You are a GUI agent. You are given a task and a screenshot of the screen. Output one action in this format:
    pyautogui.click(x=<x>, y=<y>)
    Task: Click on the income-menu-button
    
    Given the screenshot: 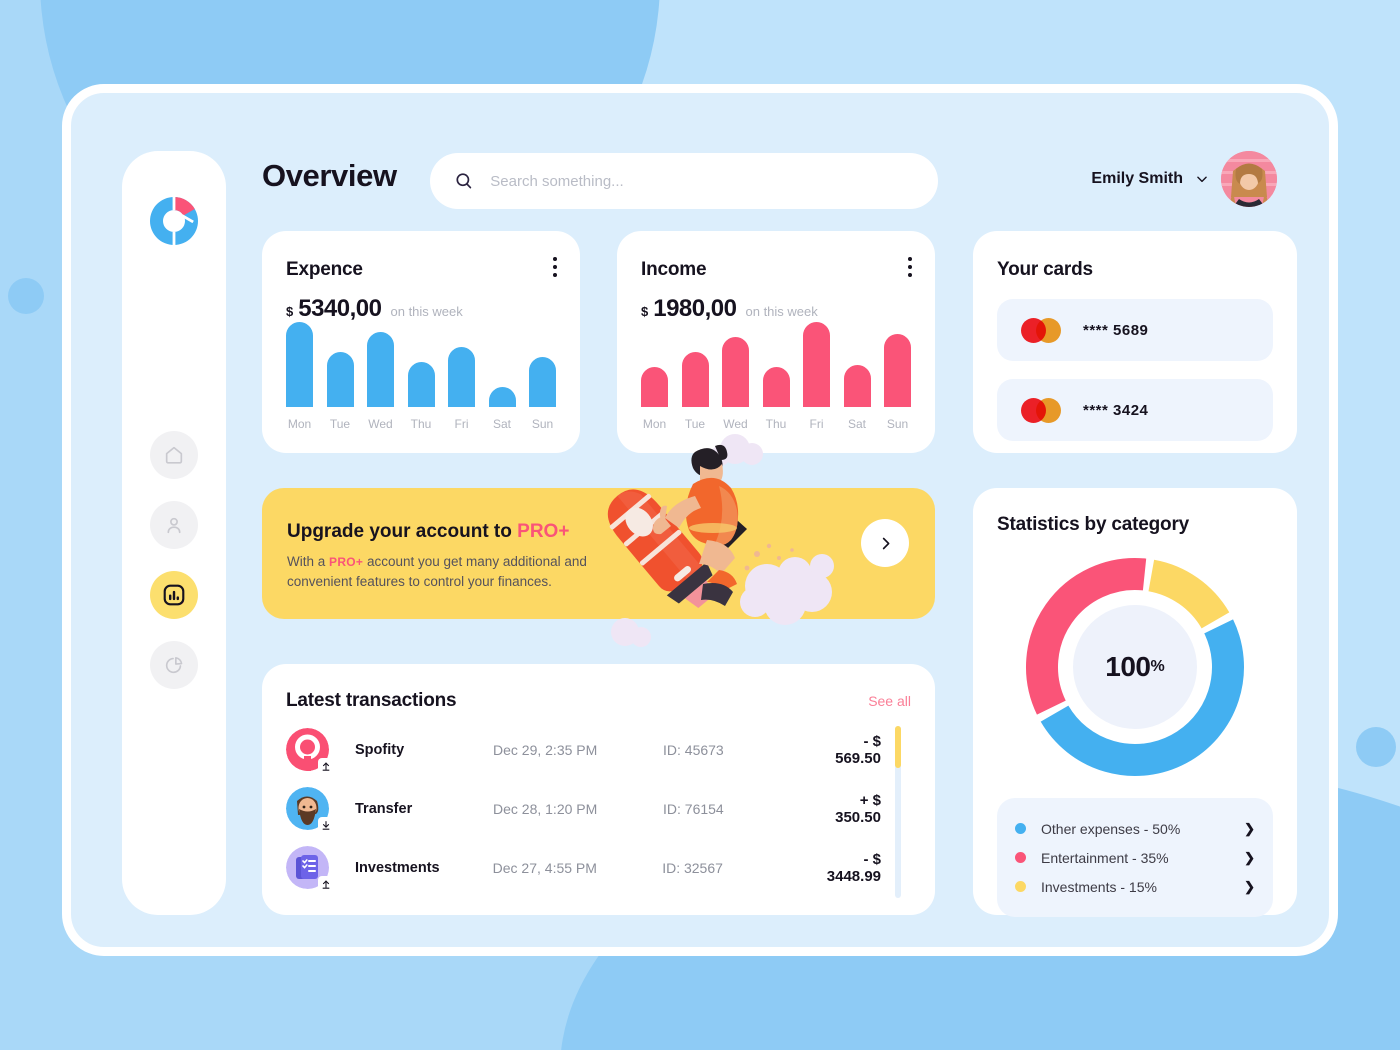 What is the action you would take?
    pyautogui.click(x=910, y=269)
    